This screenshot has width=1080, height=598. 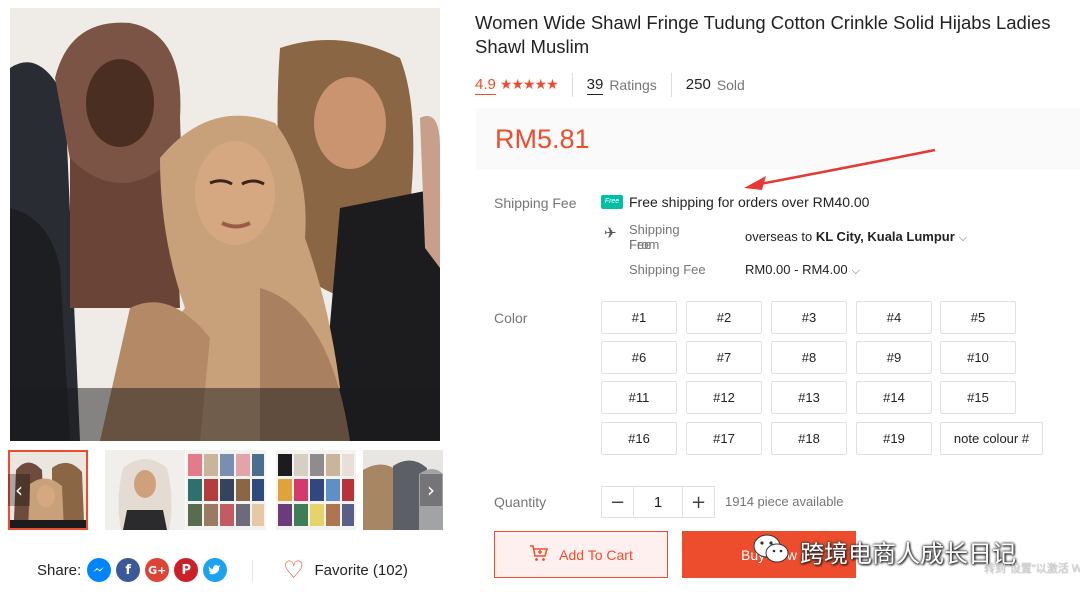 What do you see at coordinates (809, 357) in the screenshot?
I see `color-option-8: #8` at bounding box center [809, 357].